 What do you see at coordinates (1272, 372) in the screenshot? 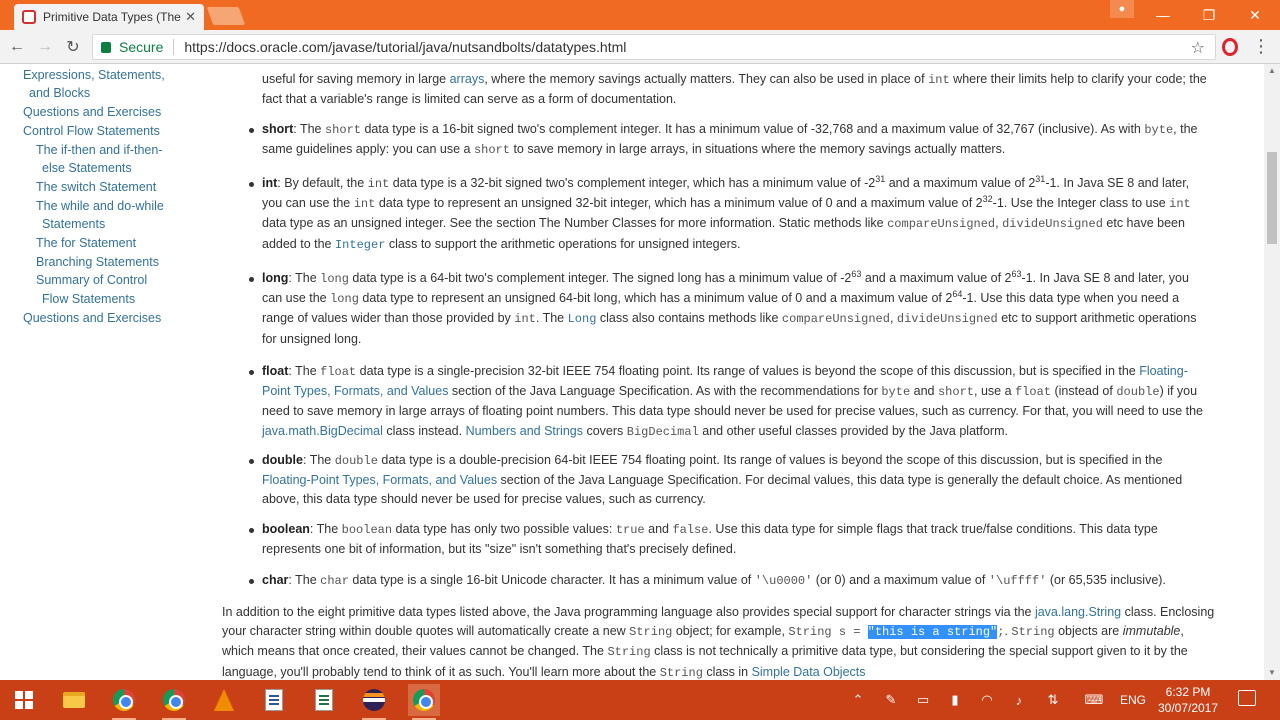
I see `page-scrollbar: ▲ ▼` at bounding box center [1272, 372].